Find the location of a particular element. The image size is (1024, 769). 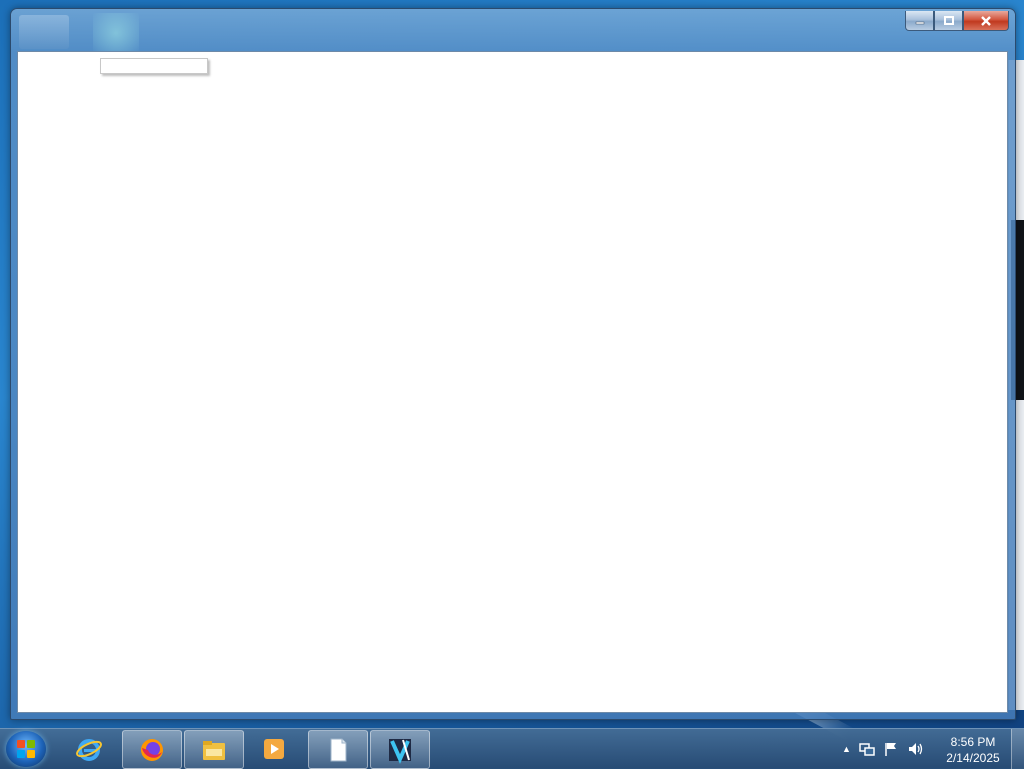

minimize-icon is located at coordinates (919, 22).